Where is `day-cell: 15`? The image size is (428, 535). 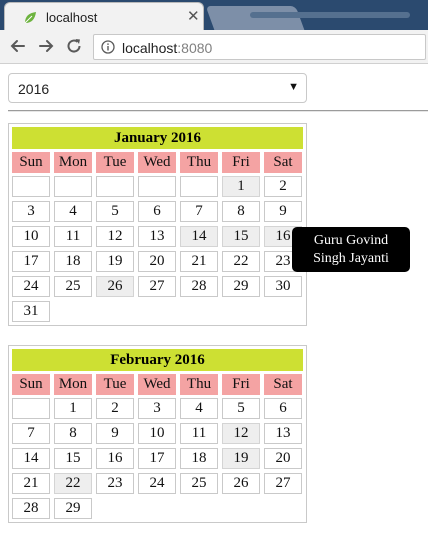 day-cell: 15 is located at coordinates (73, 458).